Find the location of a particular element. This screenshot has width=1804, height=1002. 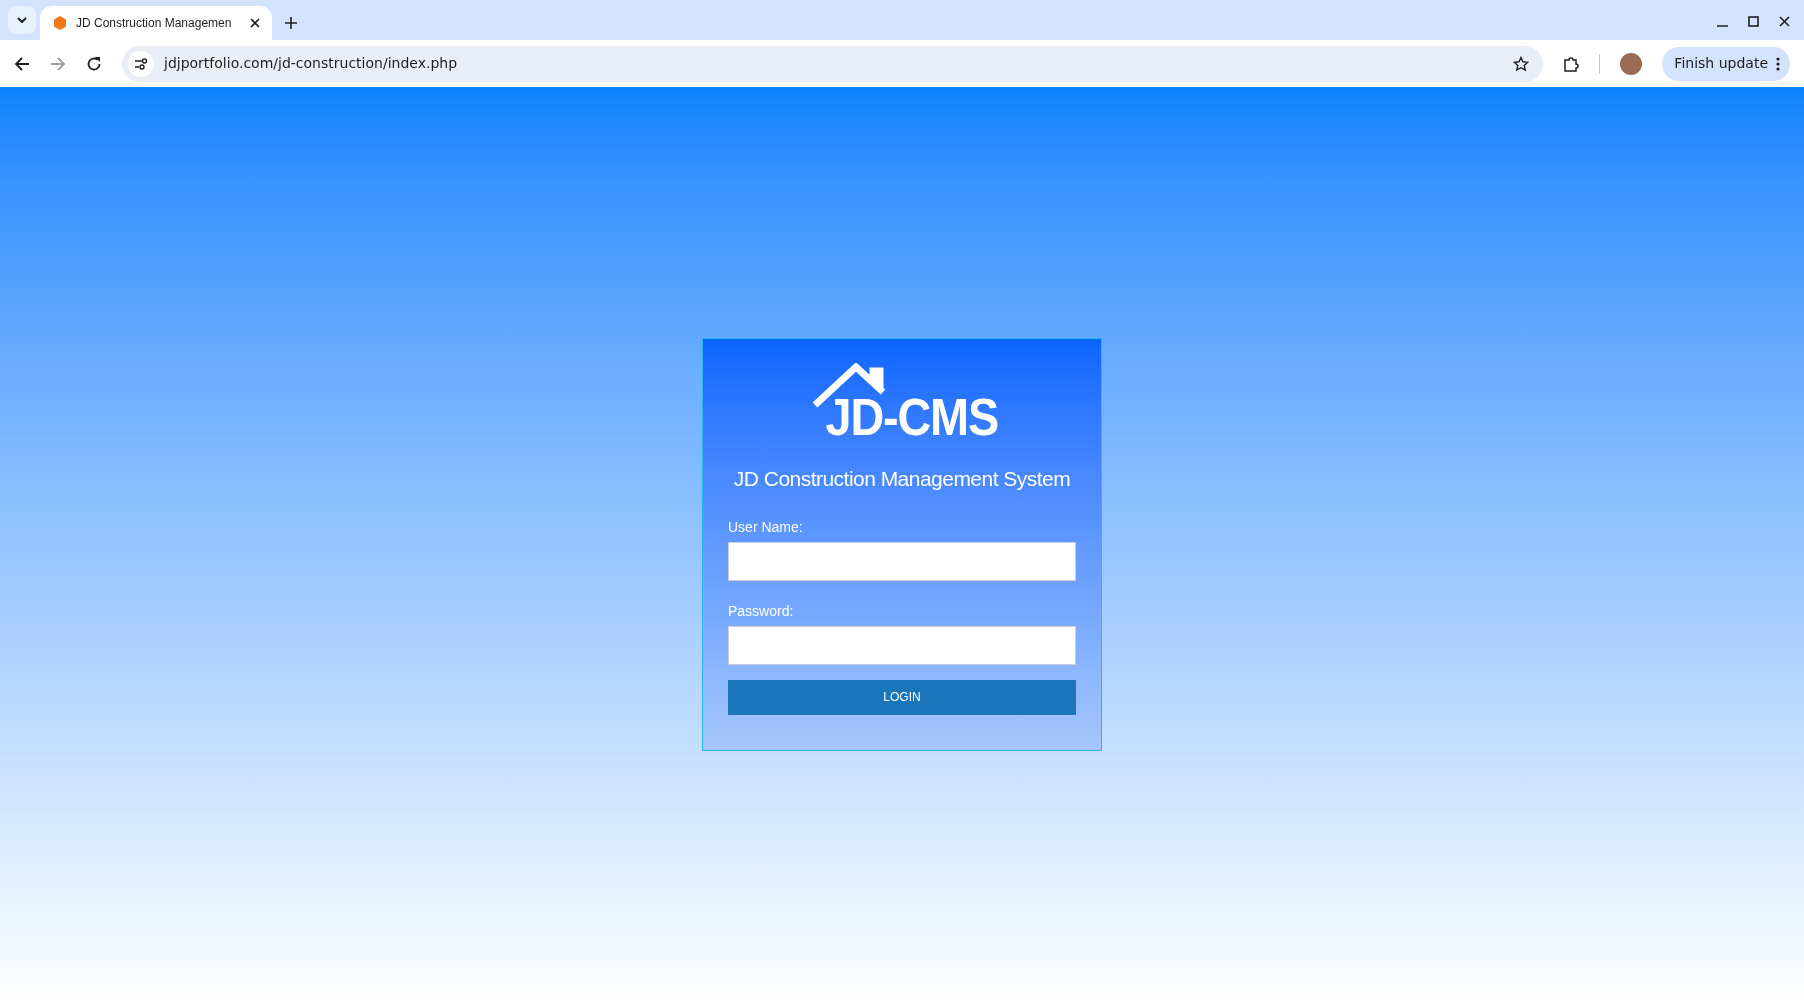

password-field is located at coordinates (902, 645).